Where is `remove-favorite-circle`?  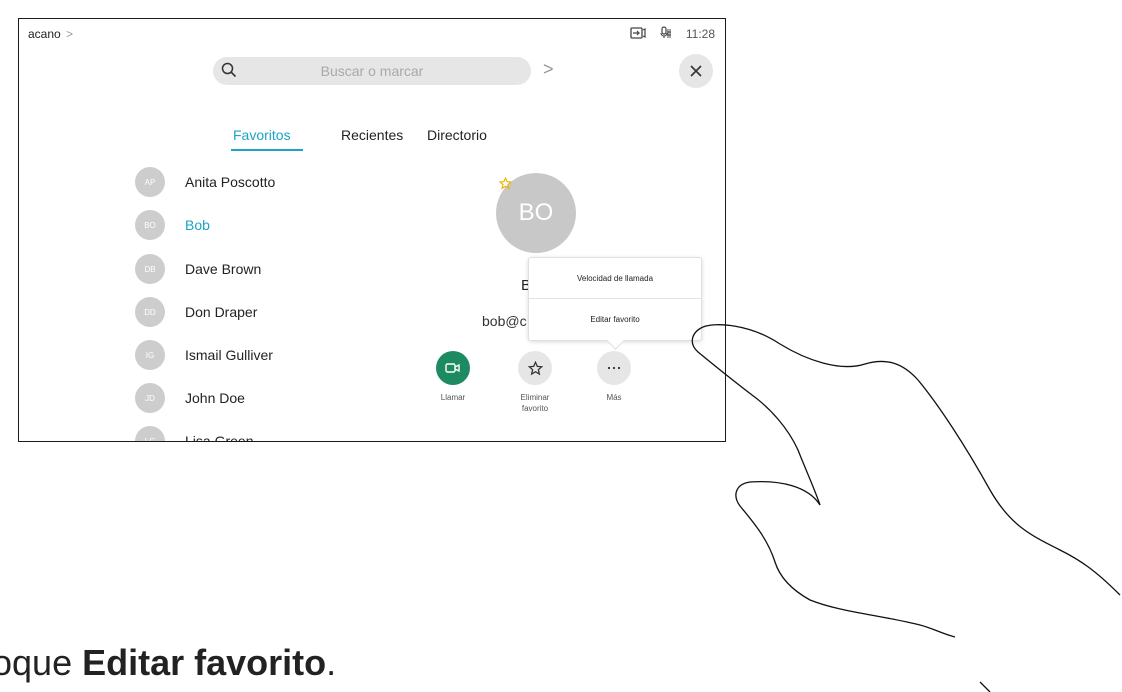 remove-favorite-circle is located at coordinates (535, 368).